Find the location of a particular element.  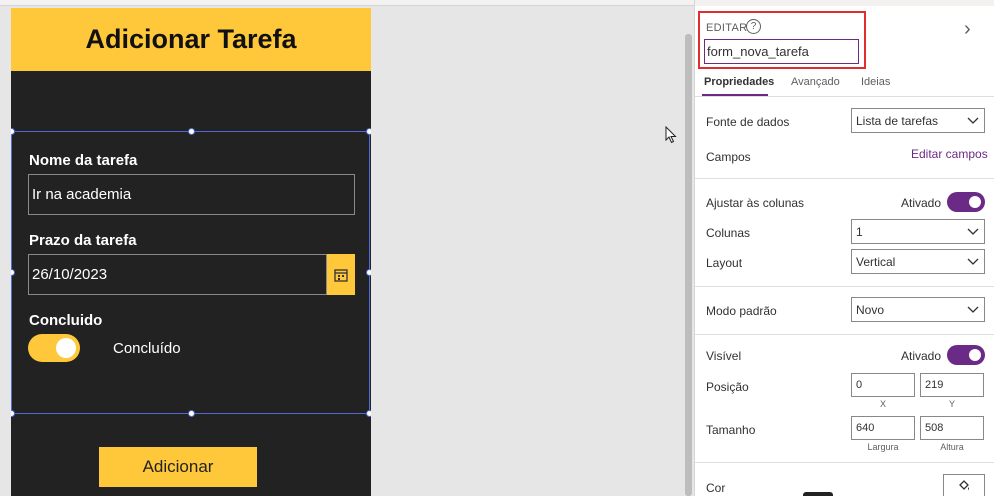

completed-label: Concluido is located at coordinates (66, 320).